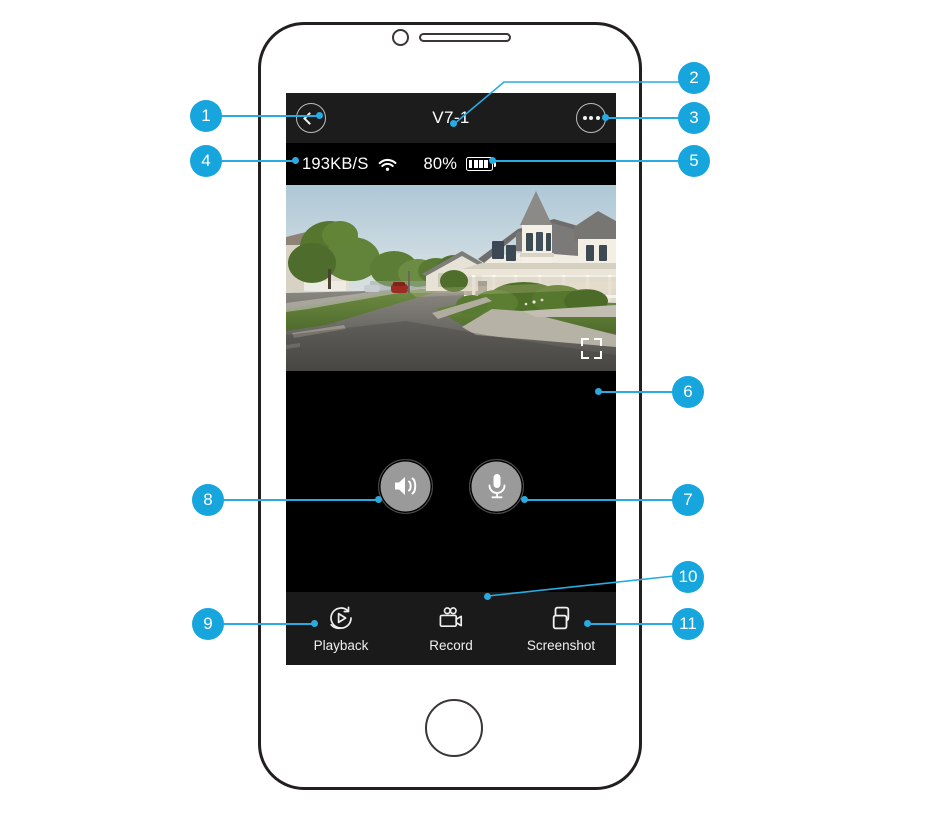 The width and height of the screenshot is (950, 814). I want to click on speaker-button, so click(405, 486).